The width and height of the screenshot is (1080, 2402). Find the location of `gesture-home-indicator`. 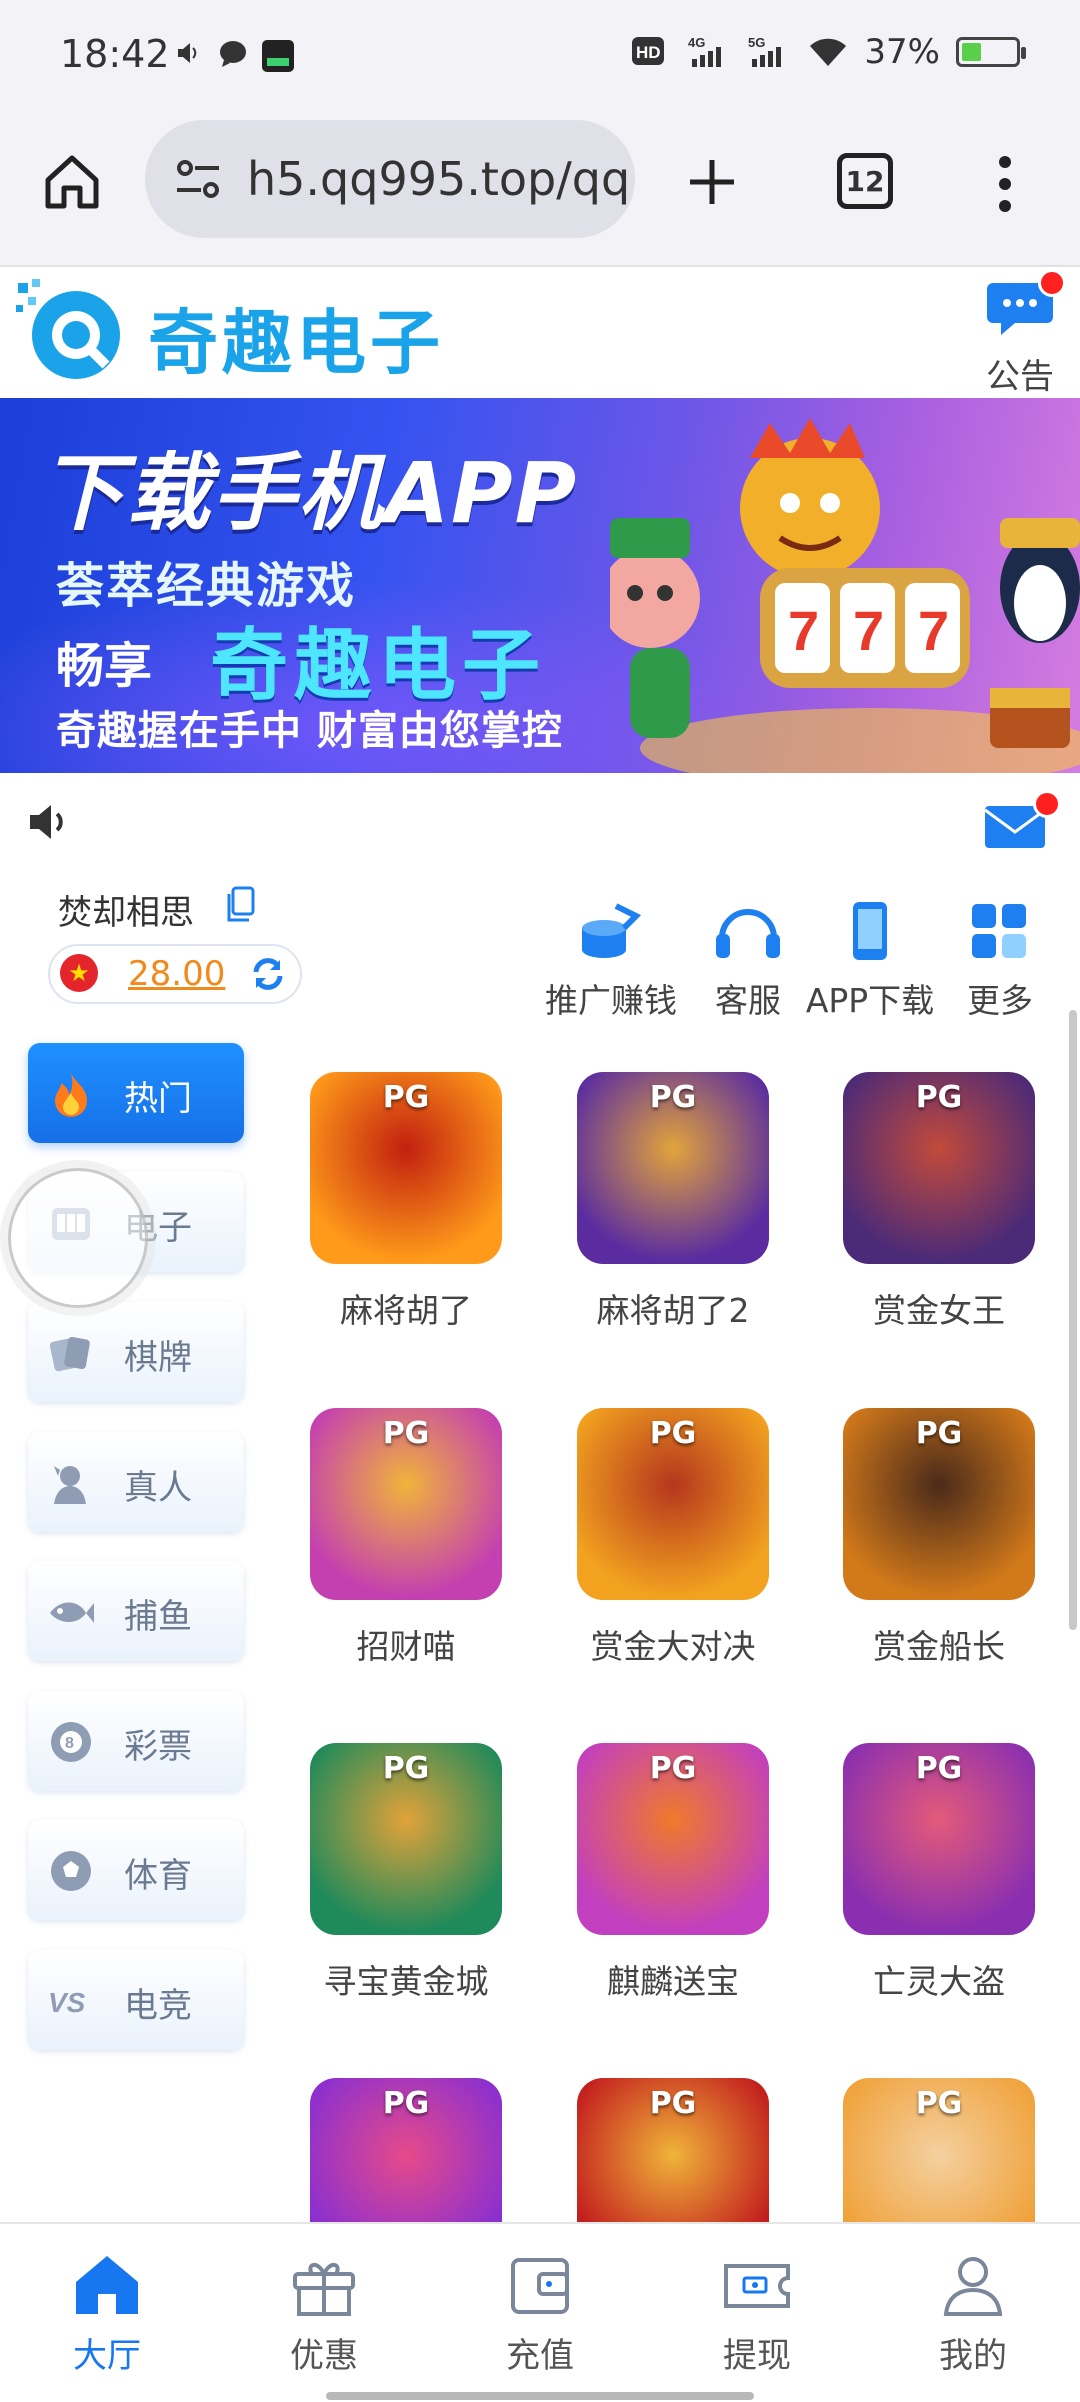

gesture-home-indicator is located at coordinates (540, 2396).